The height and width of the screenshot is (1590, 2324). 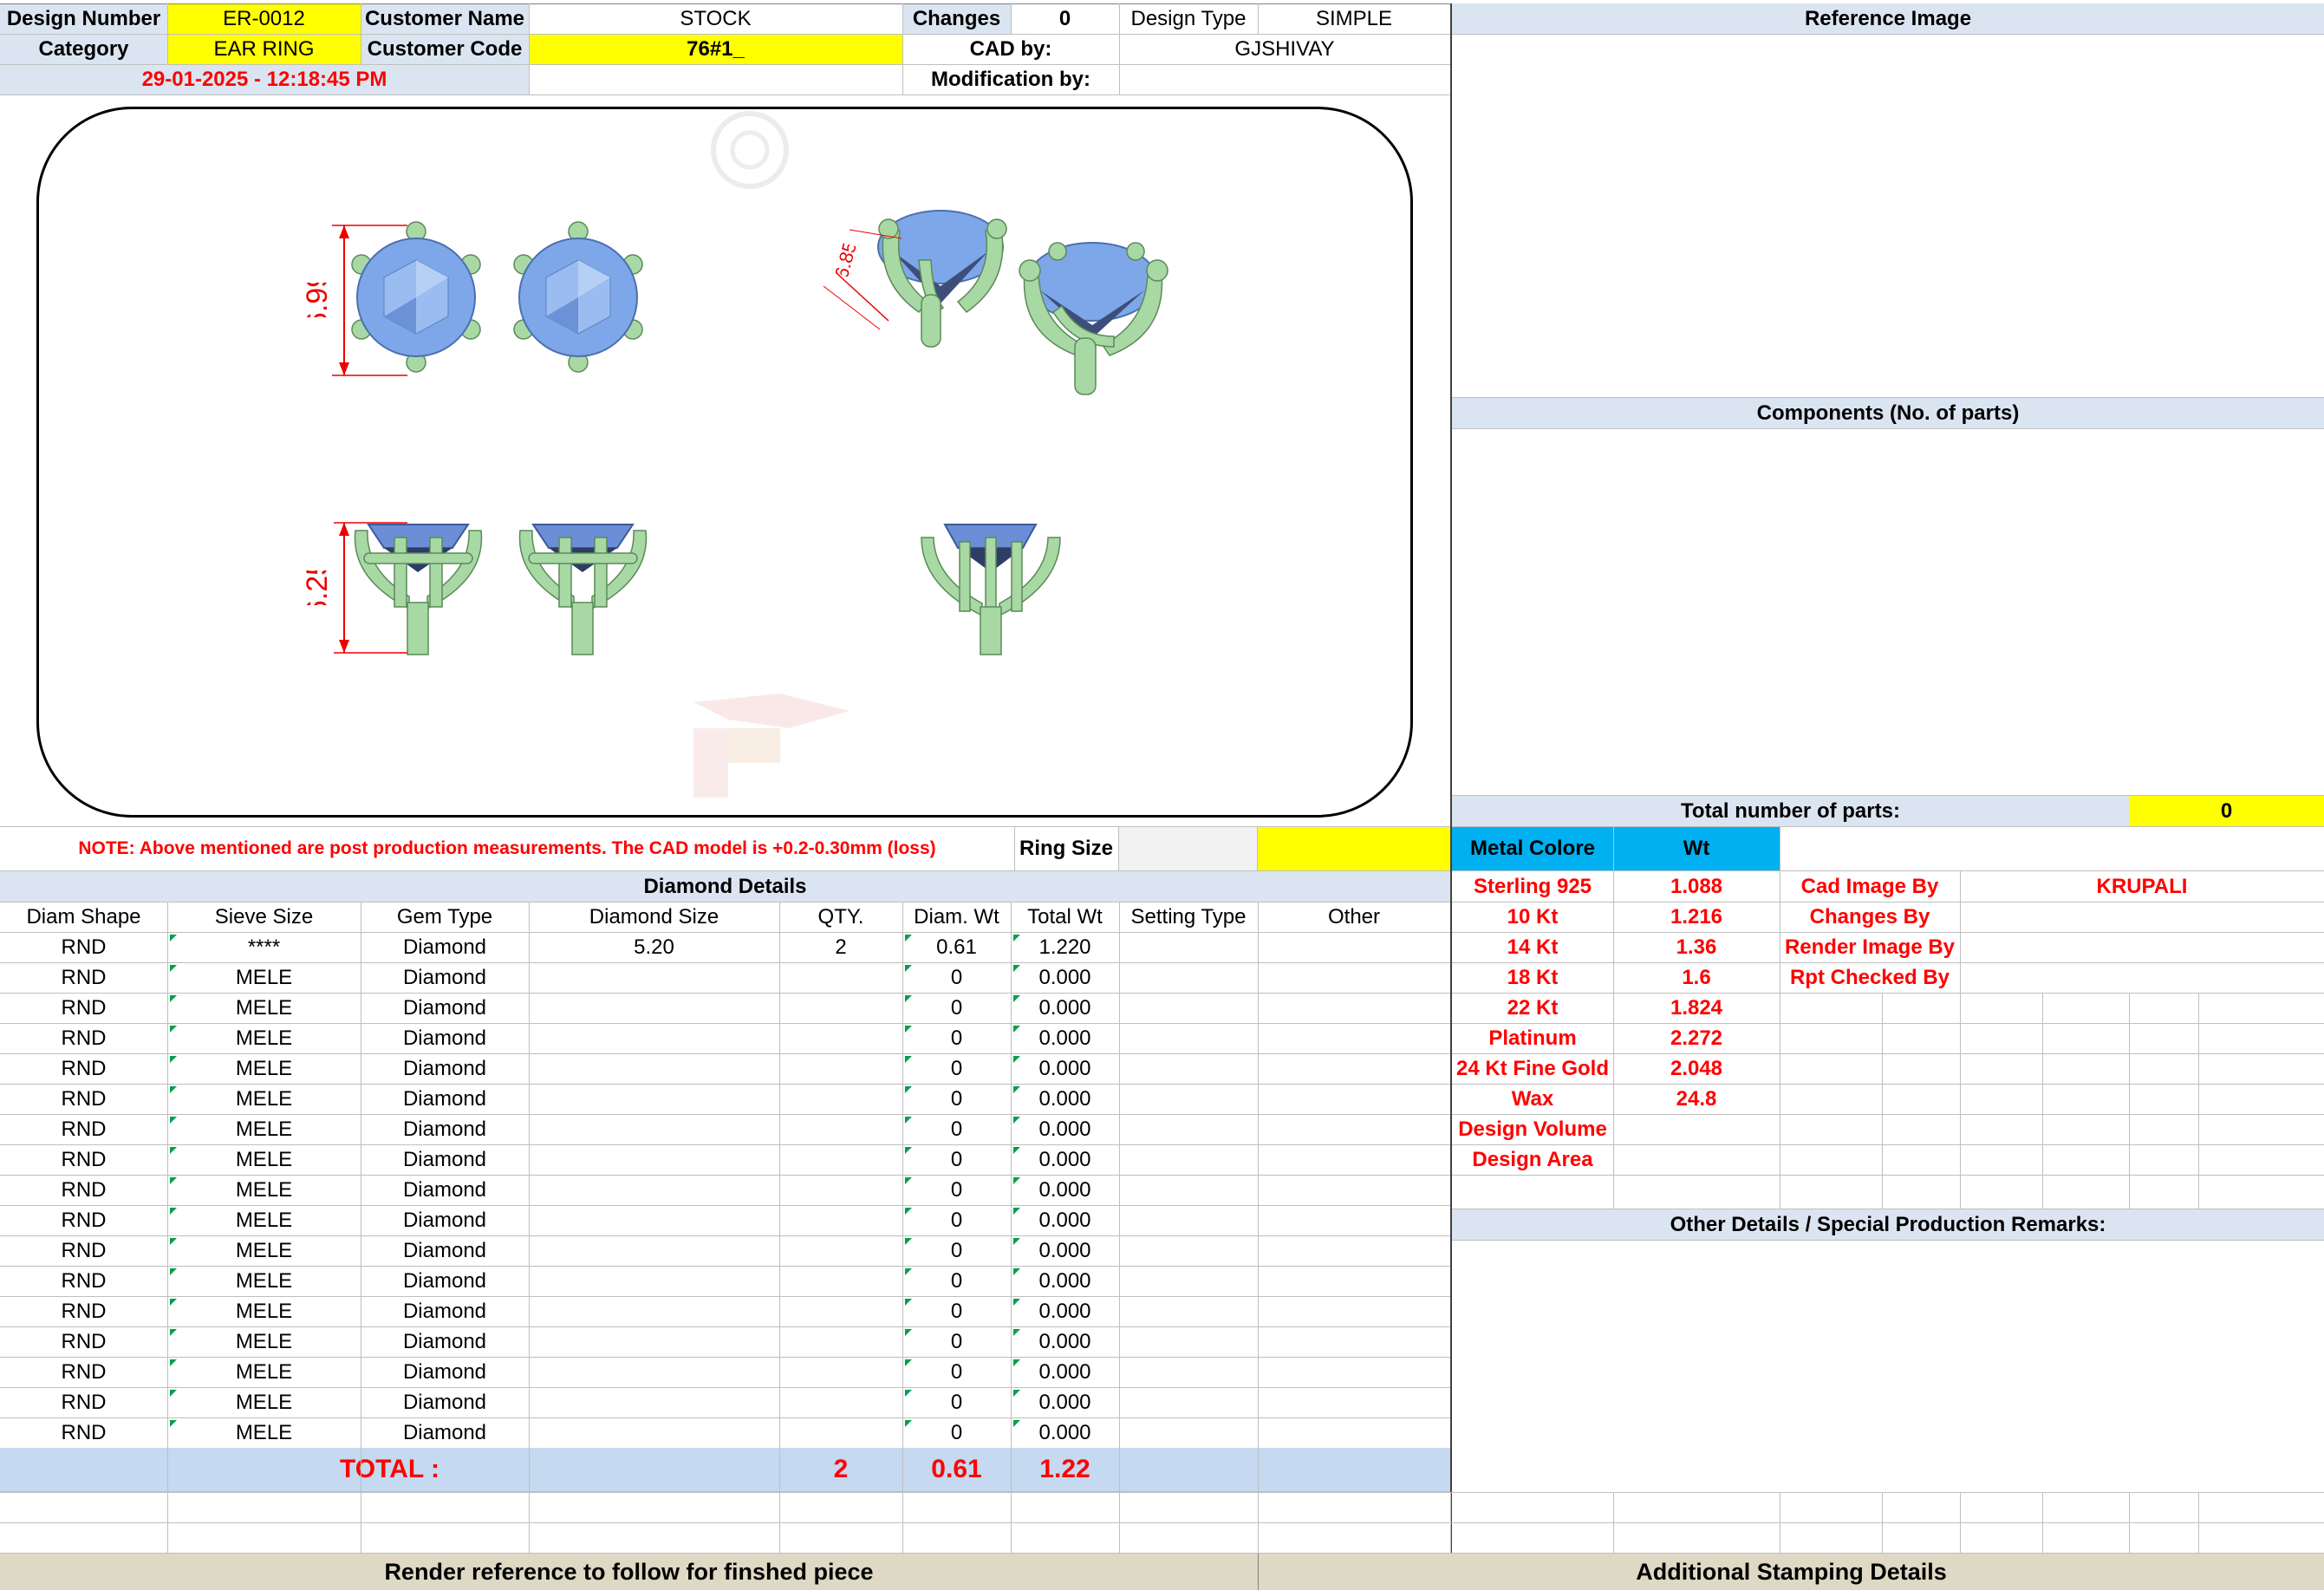 What do you see at coordinates (1284, 79) in the screenshot?
I see `modification-value` at bounding box center [1284, 79].